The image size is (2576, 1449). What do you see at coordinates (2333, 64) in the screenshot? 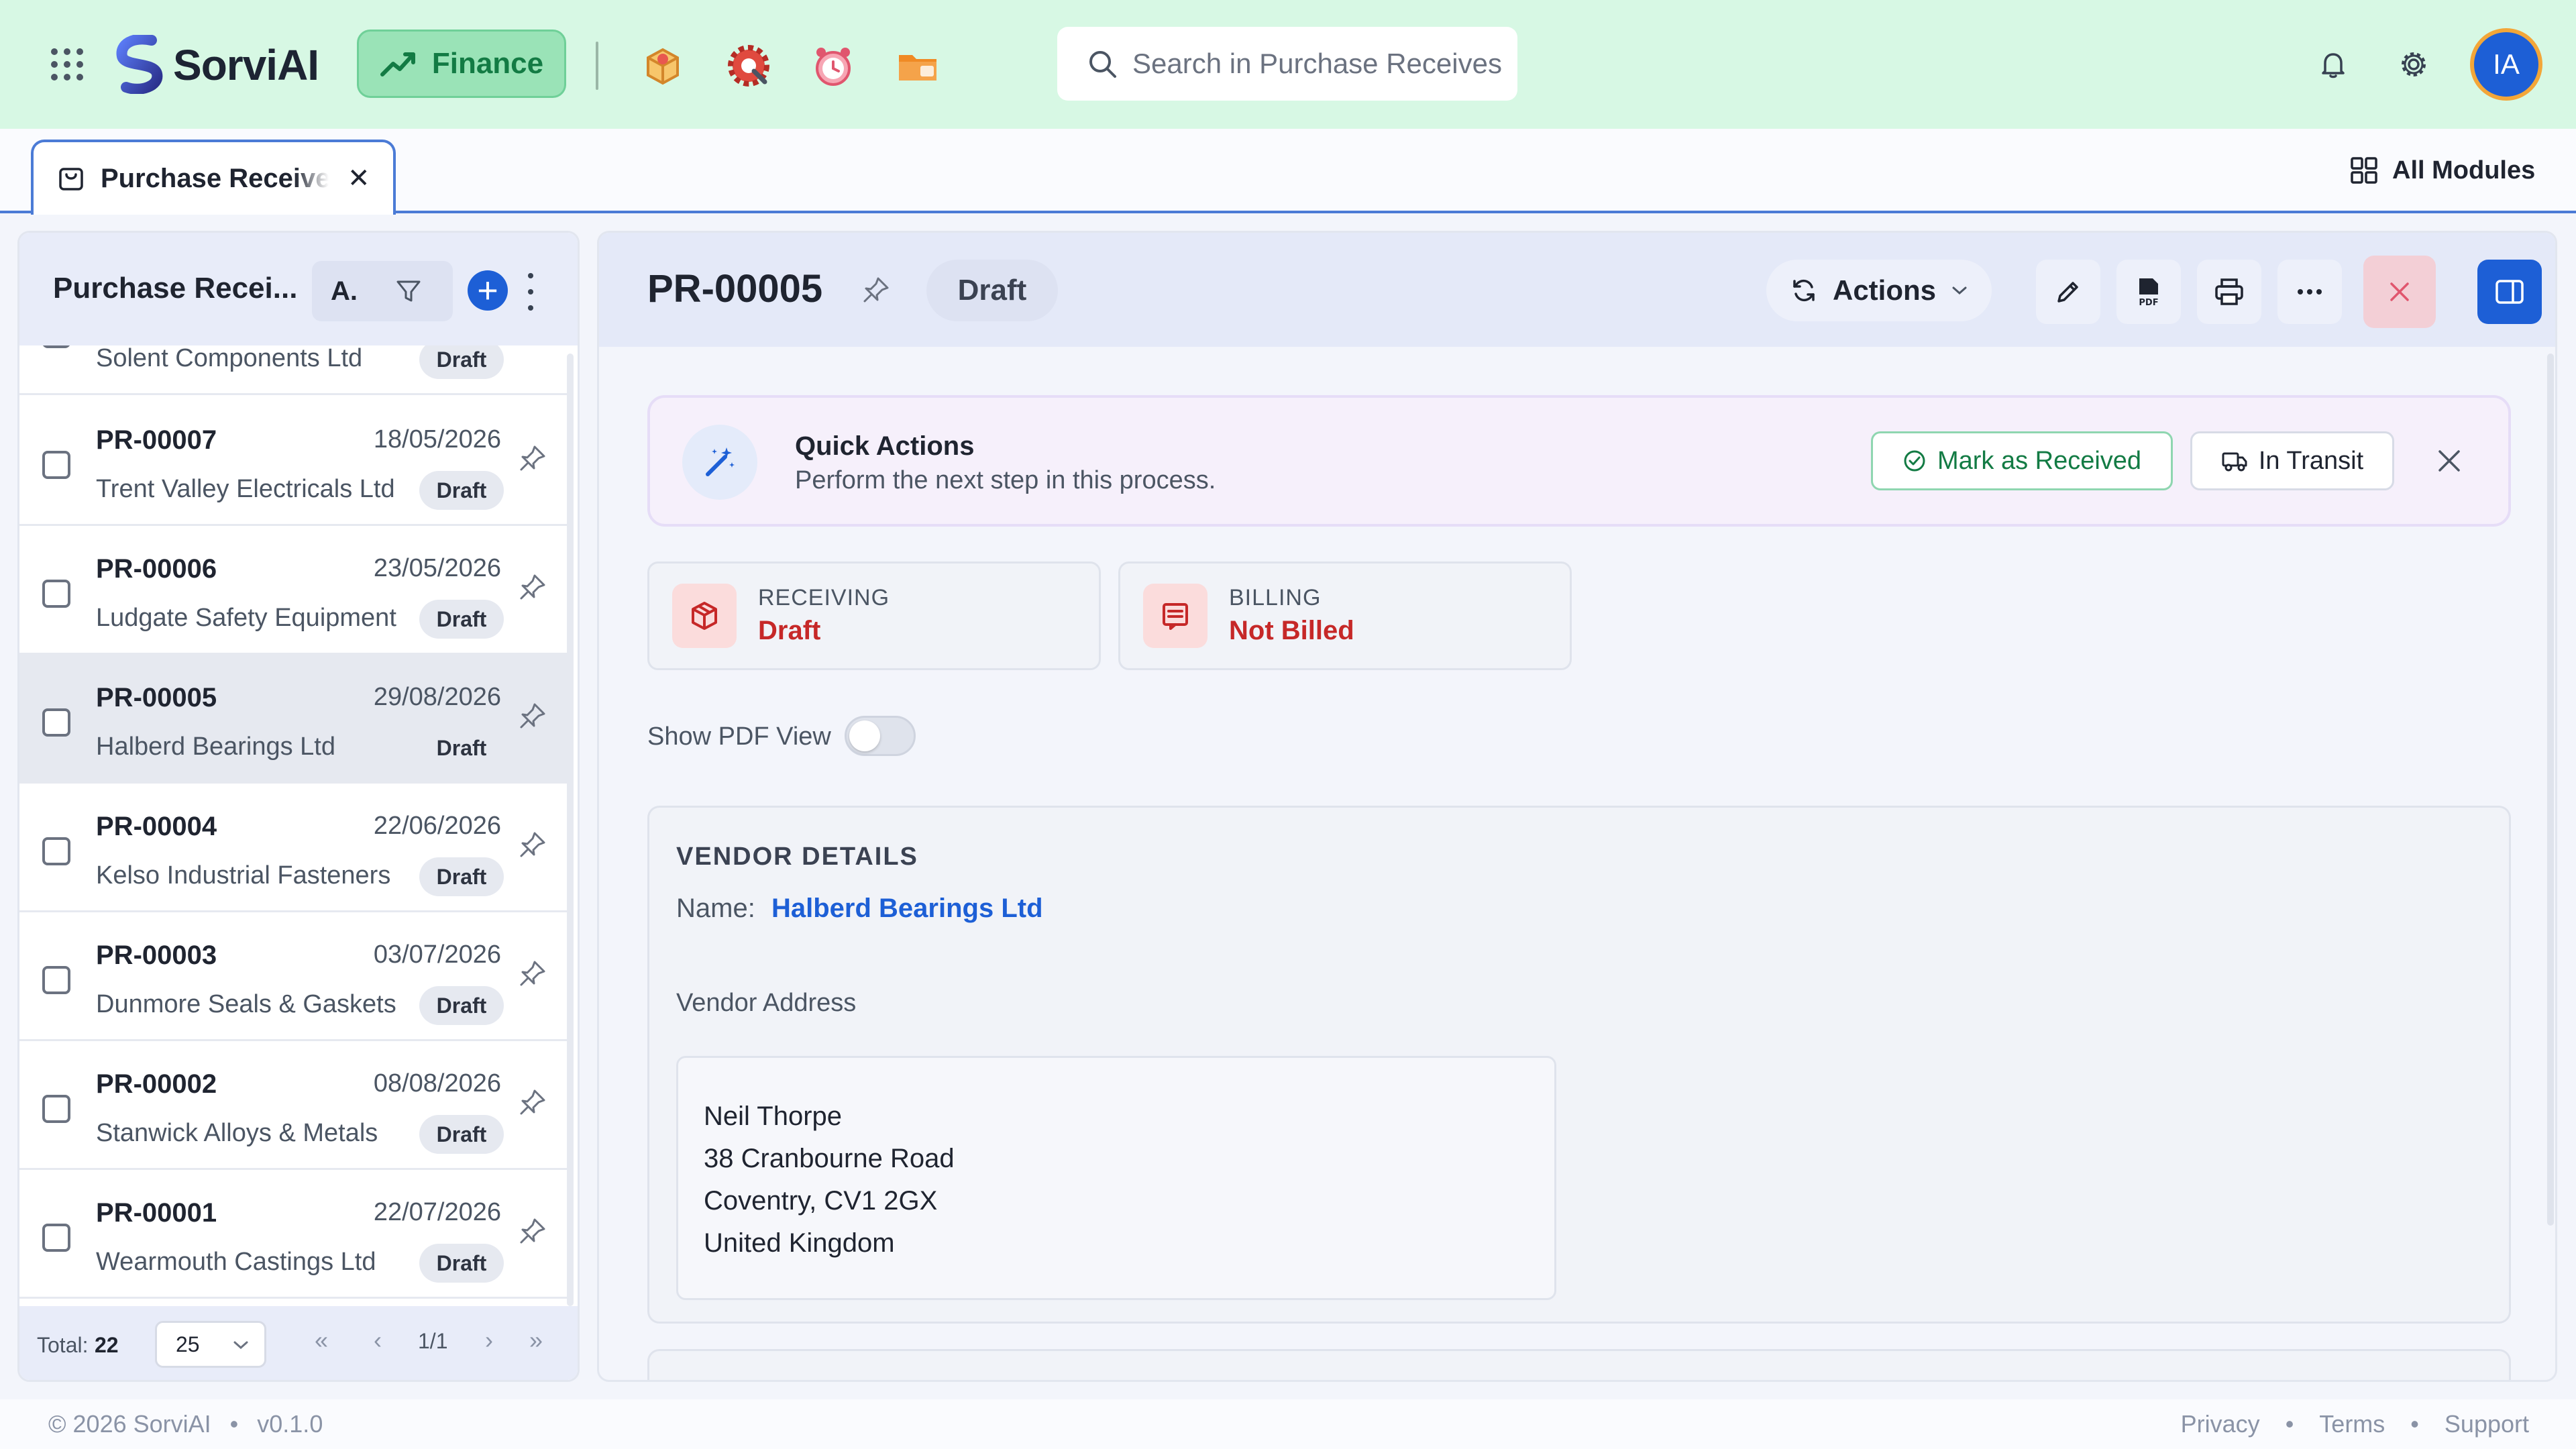
I see `bell-icon` at bounding box center [2333, 64].